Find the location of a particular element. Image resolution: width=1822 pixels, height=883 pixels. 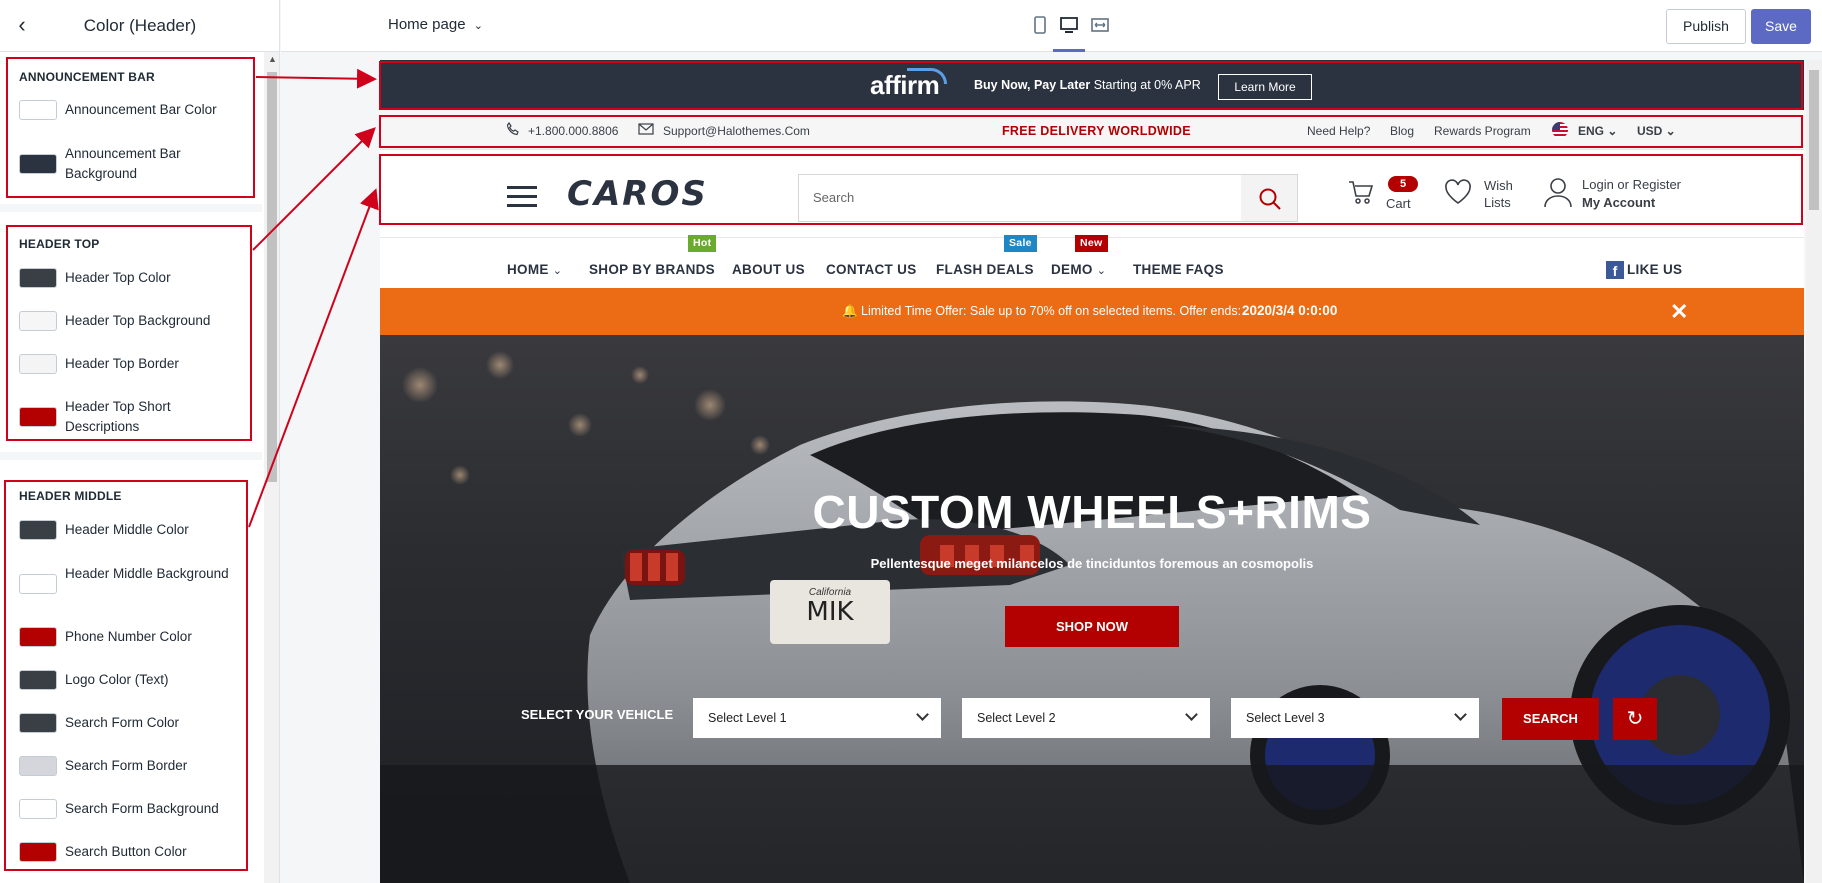

select-value: Select Level 2 is located at coordinates (1016, 718).